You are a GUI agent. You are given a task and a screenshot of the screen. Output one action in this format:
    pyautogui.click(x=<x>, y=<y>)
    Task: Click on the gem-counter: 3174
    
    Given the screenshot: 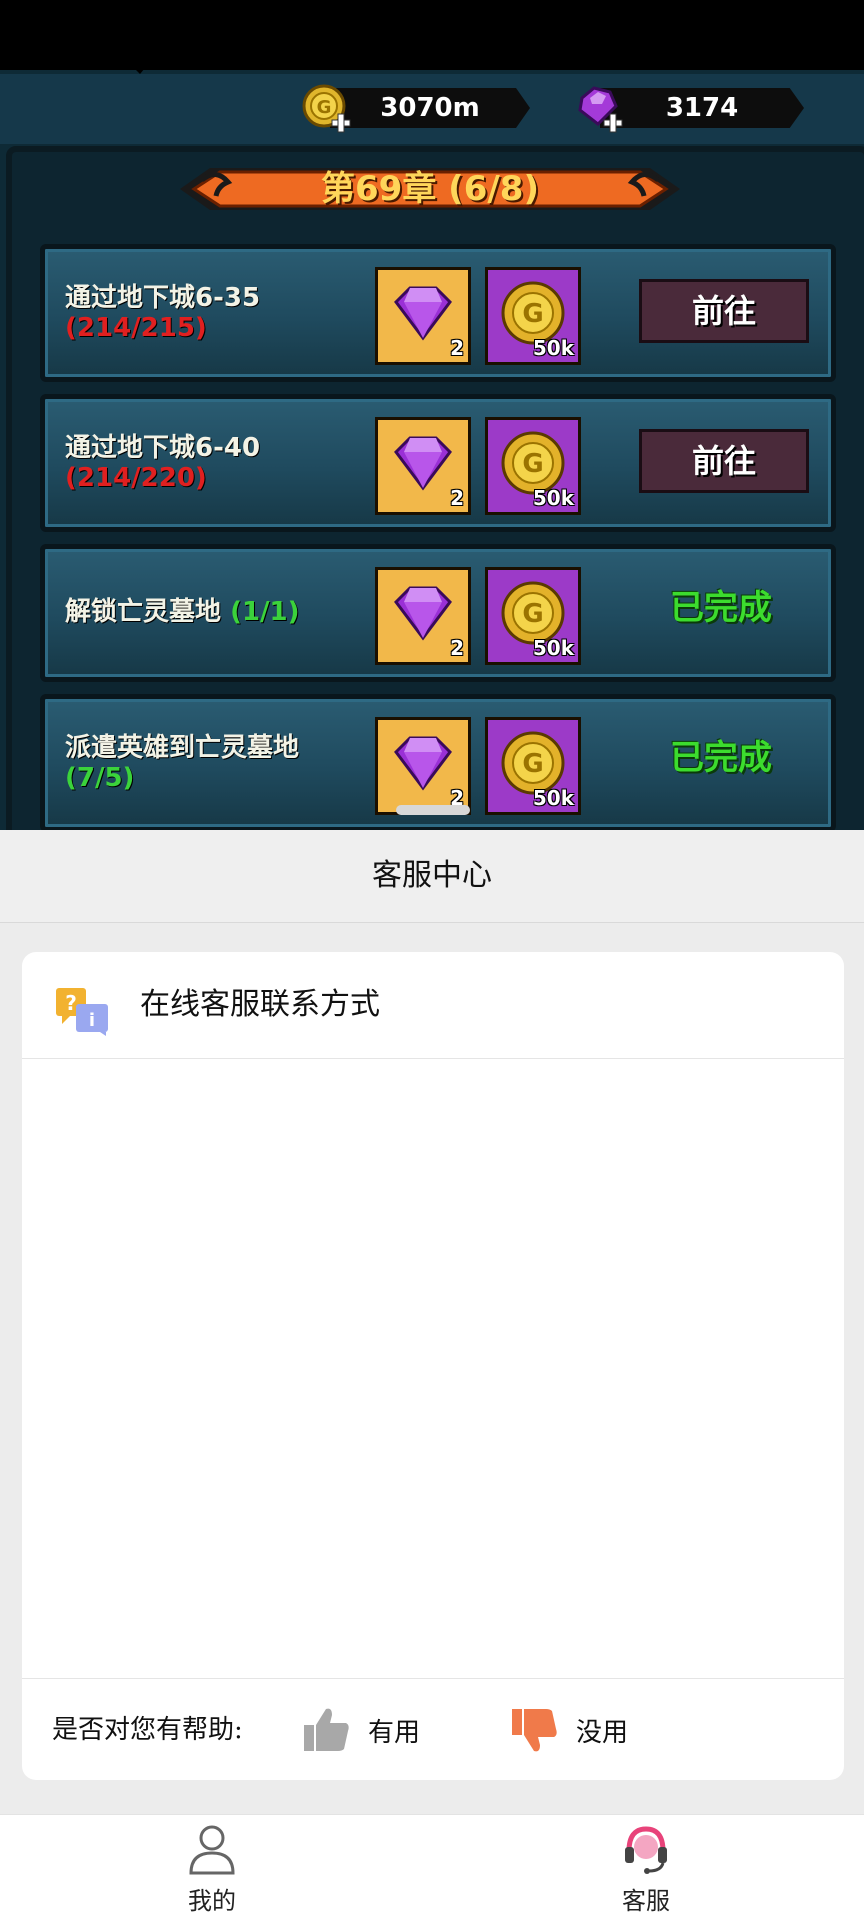 What is the action you would take?
    pyautogui.click(x=702, y=108)
    